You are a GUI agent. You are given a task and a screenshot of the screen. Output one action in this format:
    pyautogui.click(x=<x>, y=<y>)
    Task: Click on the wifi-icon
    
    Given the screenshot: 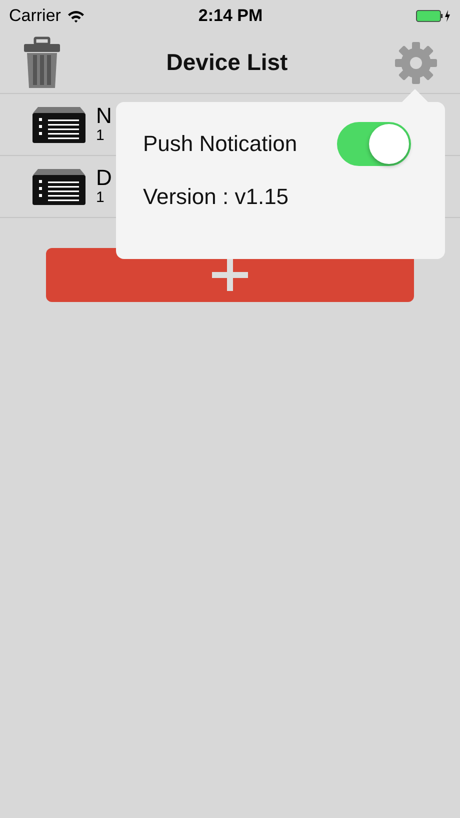 What is the action you would take?
    pyautogui.click(x=75, y=16)
    